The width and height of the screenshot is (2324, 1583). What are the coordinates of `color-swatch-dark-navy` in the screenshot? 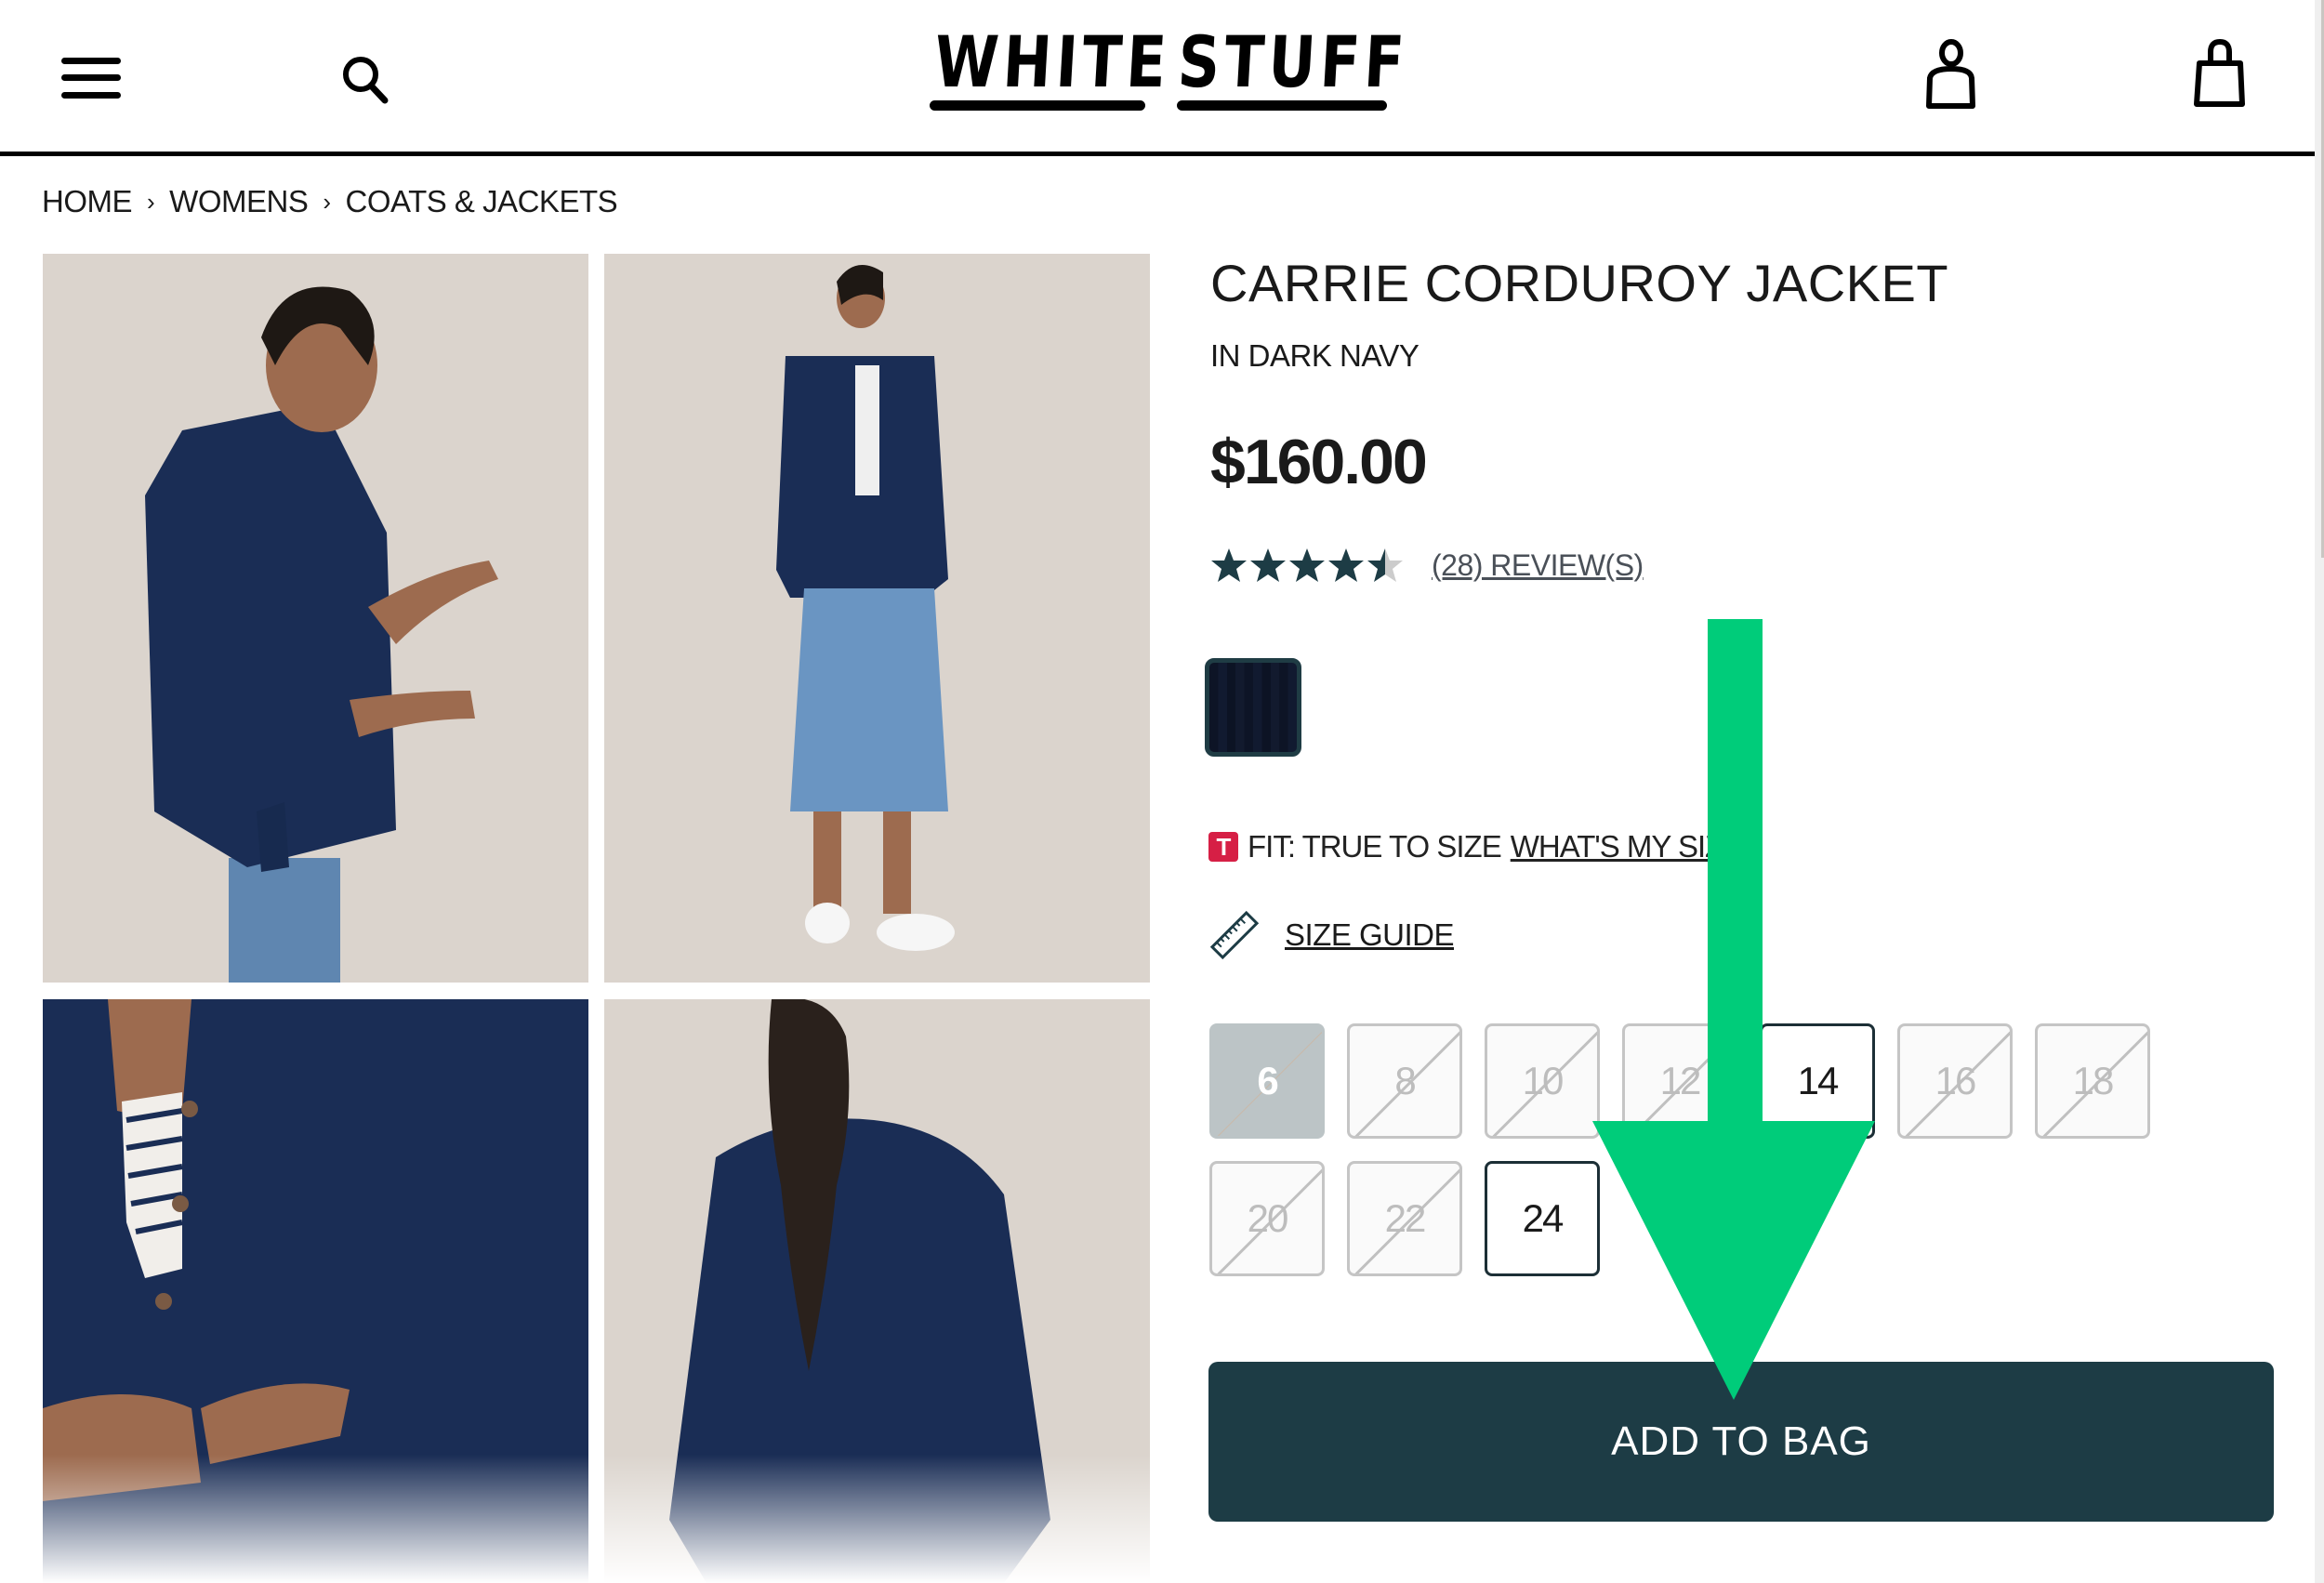 It's located at (1253, 707).